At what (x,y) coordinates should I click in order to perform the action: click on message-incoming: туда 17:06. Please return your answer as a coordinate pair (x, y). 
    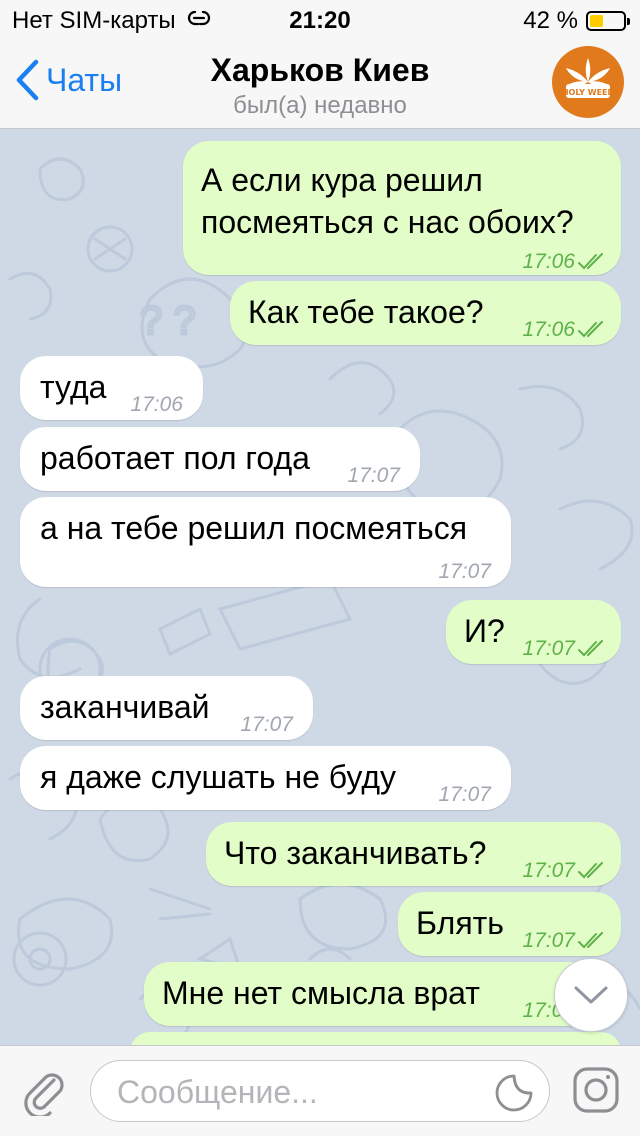
    Looking at the image, I should click on (111, 388).